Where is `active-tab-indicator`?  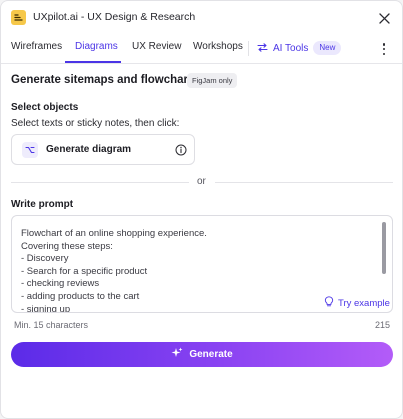
active-tab-indicator is located at coordinates (93, 62).